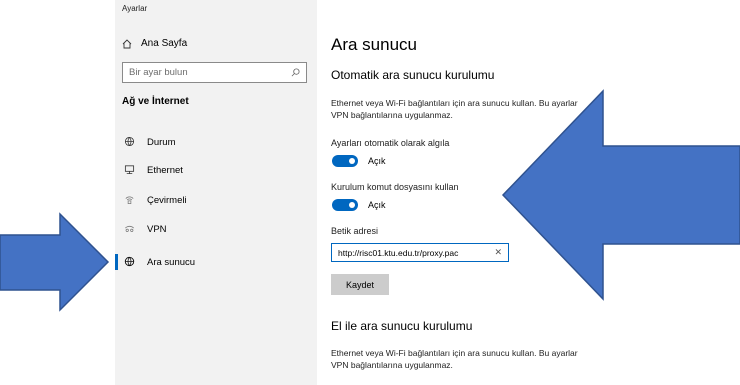 This screenshot has width=740, height=385. What do you see at coordinates (155, 101) in the screenshot?
I see `section-title: Ağ ve İnternet` at bounding box center [155, 101].